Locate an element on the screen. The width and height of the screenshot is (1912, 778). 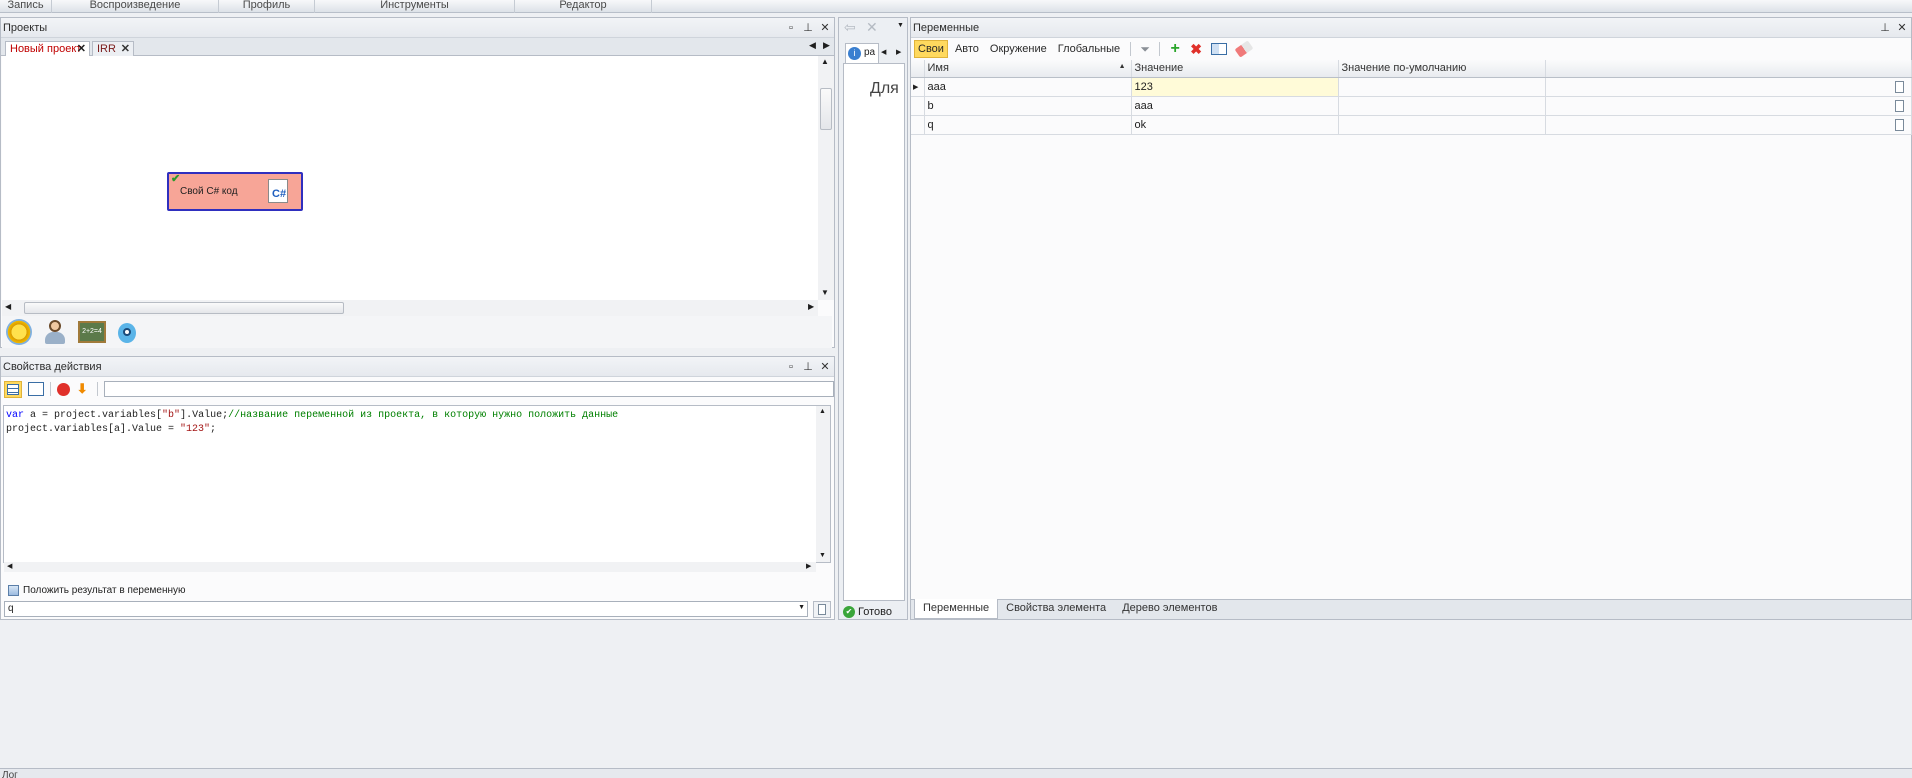
tab-variables: Переменные is located at coordinates (956, 609).